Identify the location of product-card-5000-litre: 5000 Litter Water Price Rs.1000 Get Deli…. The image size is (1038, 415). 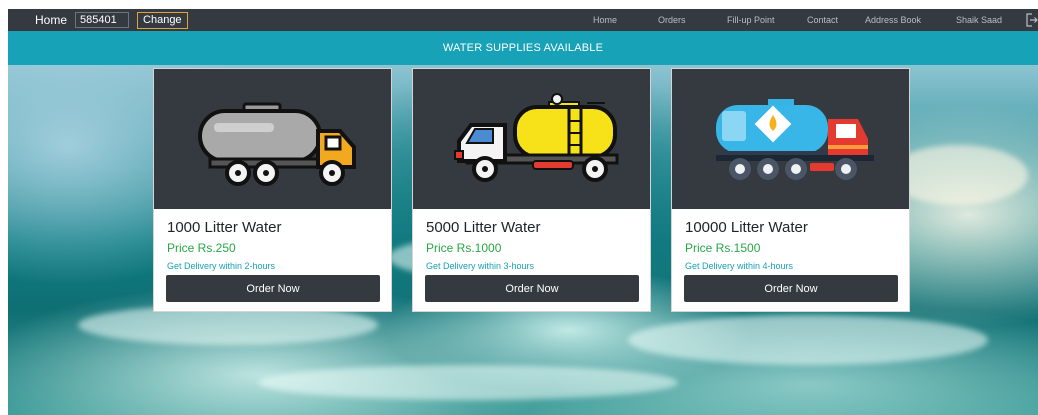
(531, 190).